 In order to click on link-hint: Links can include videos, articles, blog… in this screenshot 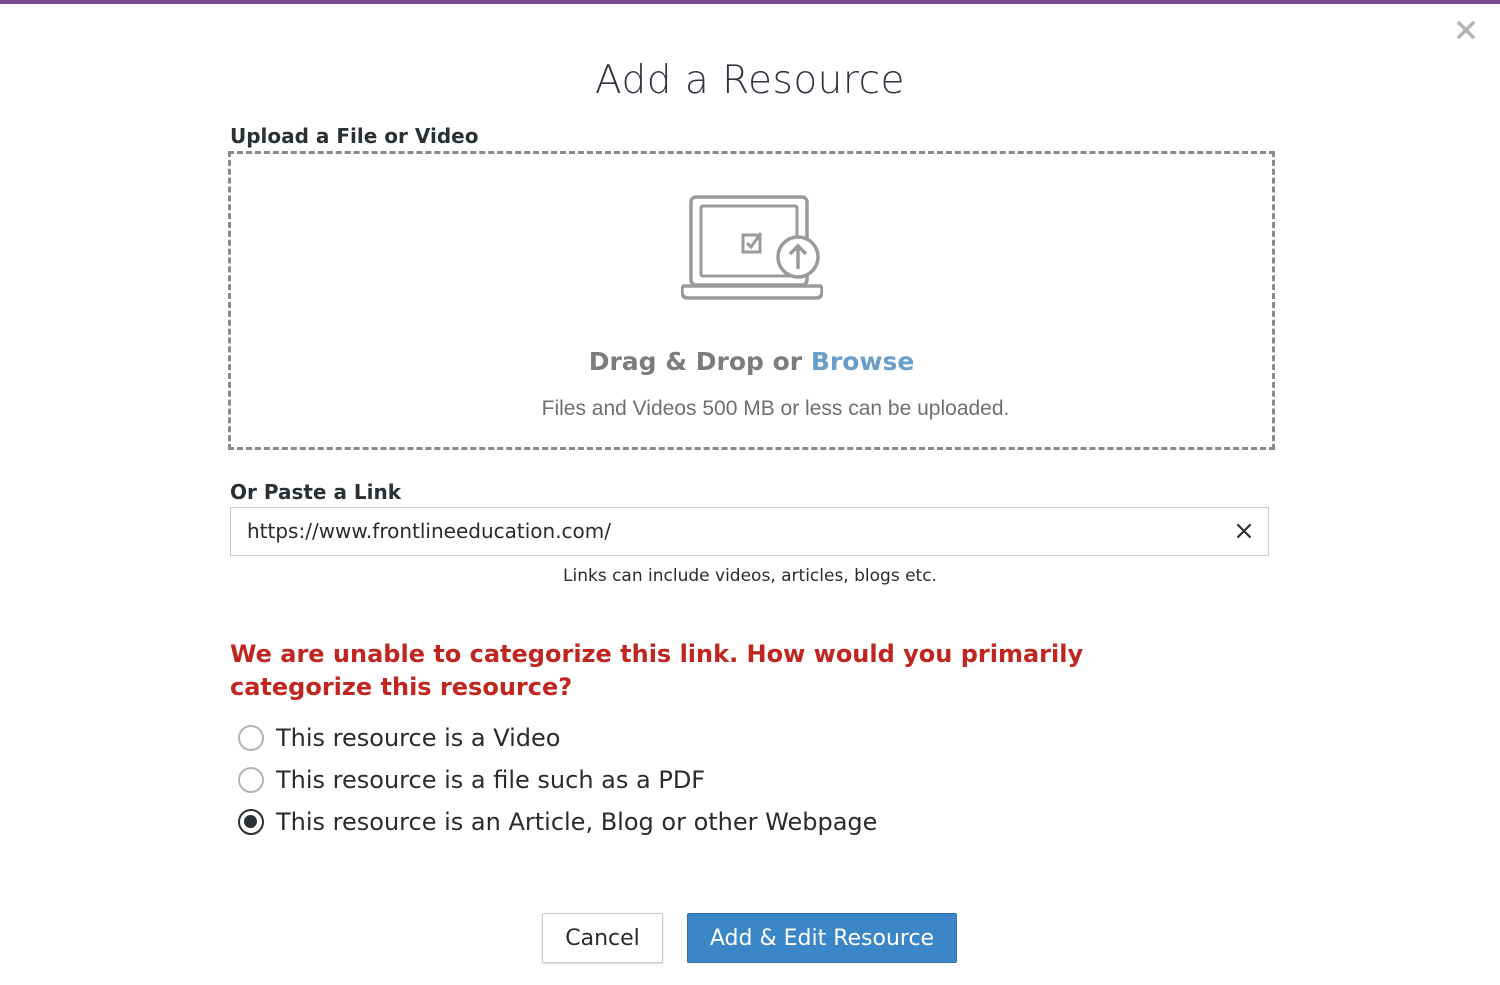, I will do `click(750, 576)`.